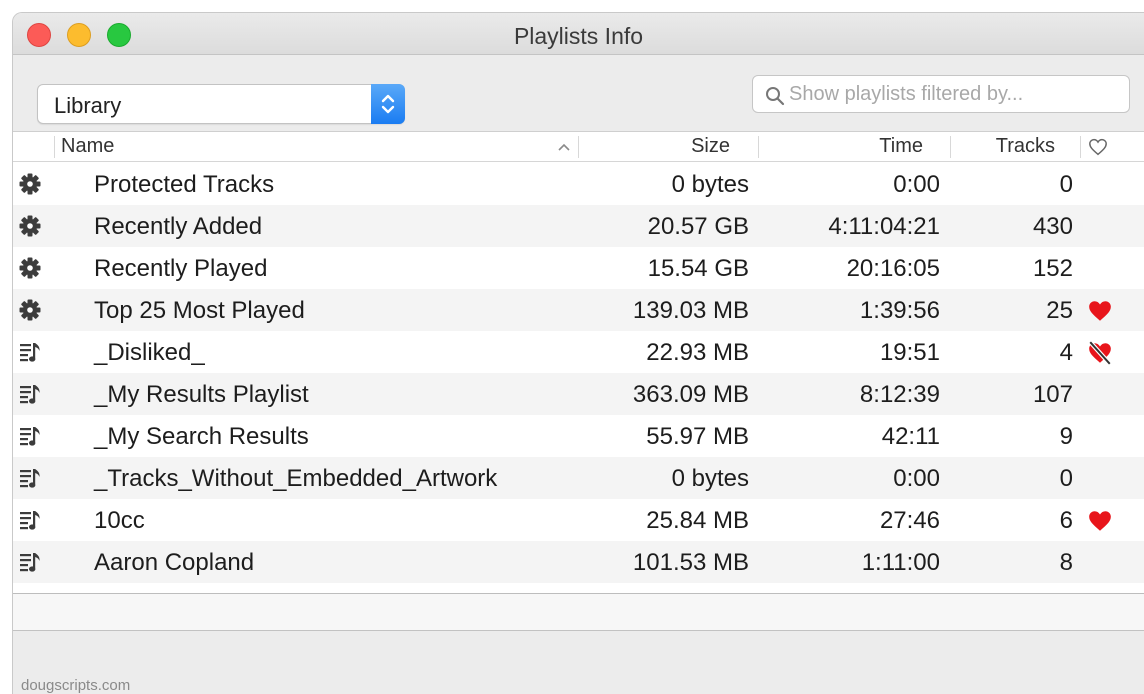 The height and width of the screenshot is (694, 1144). Describe the element at coordinates (201, 436) in the screenshot. I see `playlist-name: _My Search Results` at that location.